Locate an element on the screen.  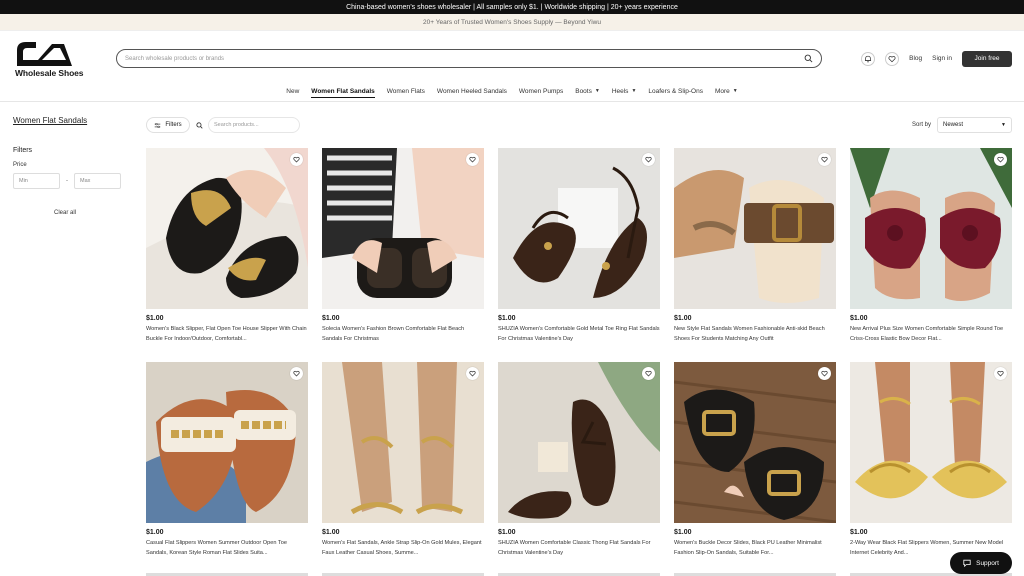
nav-item-women-heeled-sandals: Women Heeled Sandals is located at coordinates (472, 91).